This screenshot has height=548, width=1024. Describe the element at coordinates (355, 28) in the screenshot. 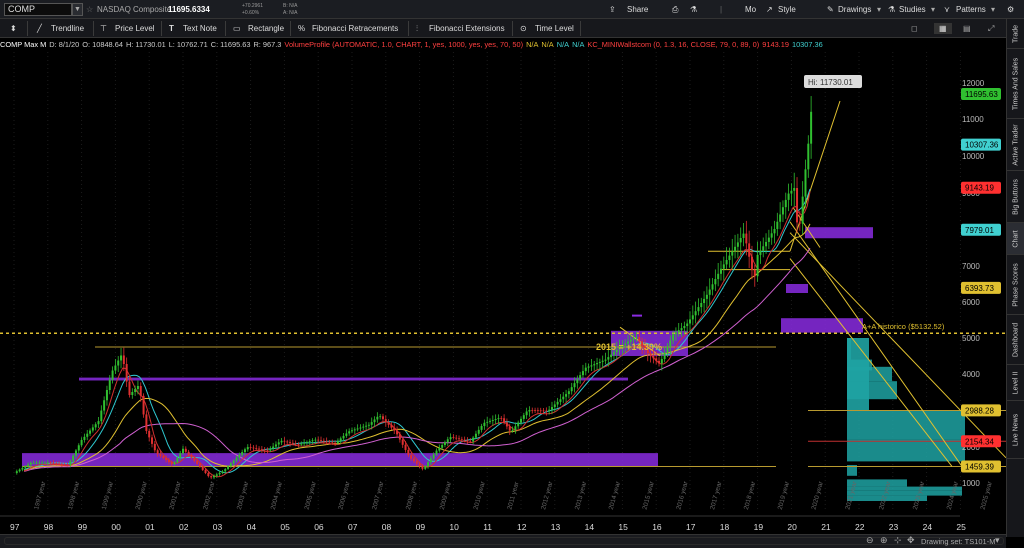

I see `tool-fibonacci-retracements: Fibonacci Retracements` at that location.